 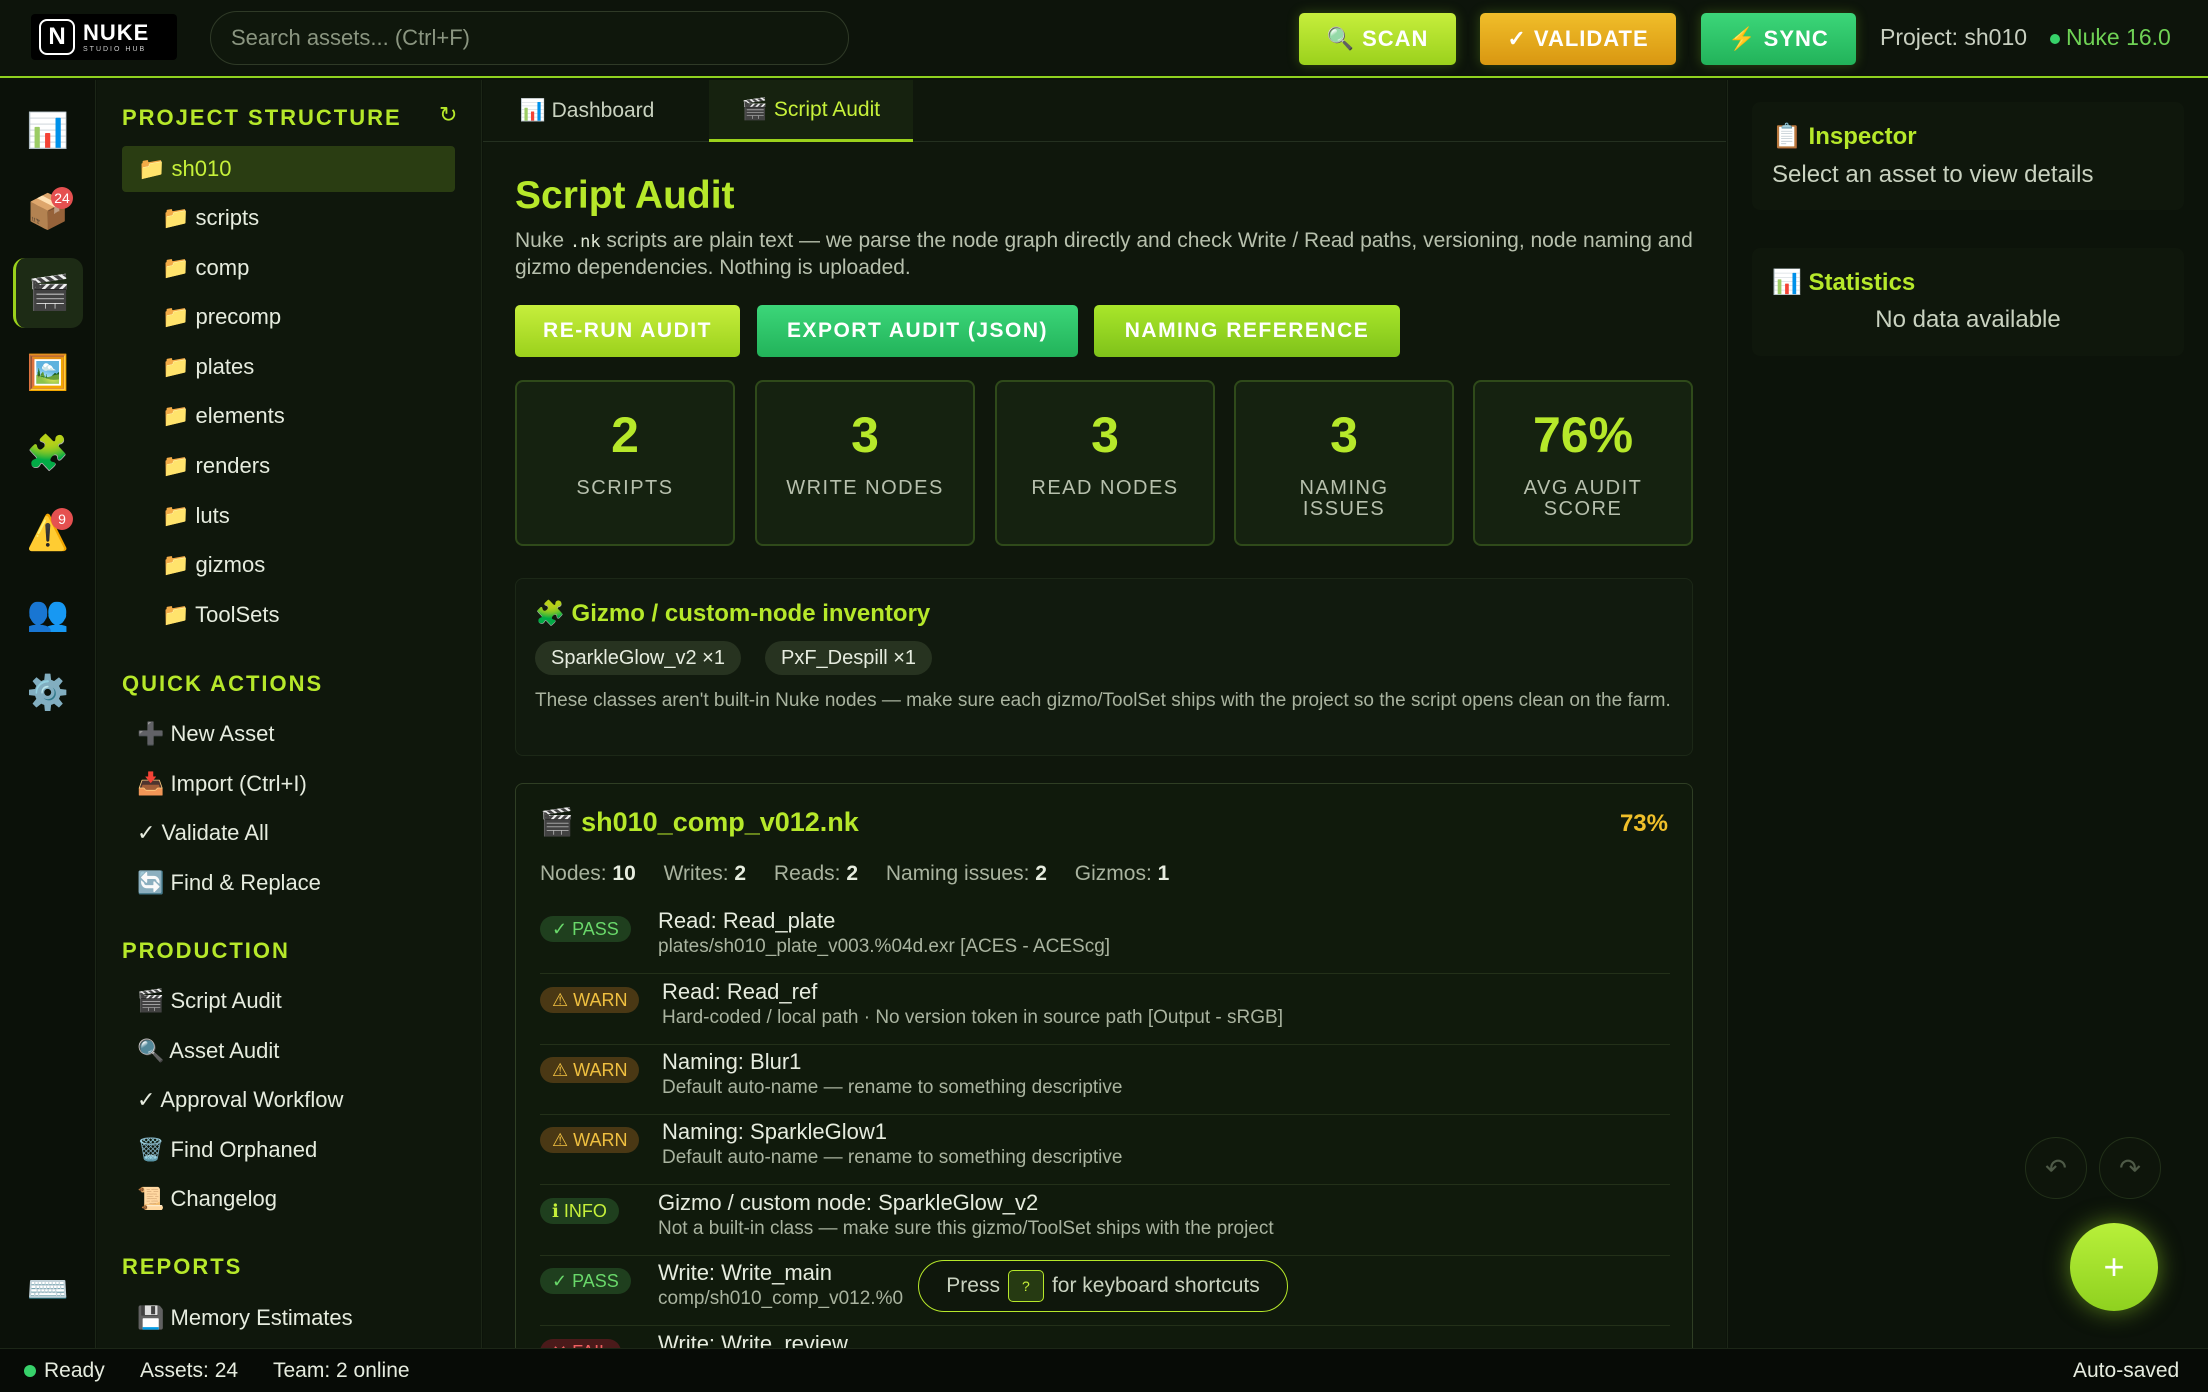 I want to click on stat-scripts: 2 SCRIPTS, so click(x=625, y=463).